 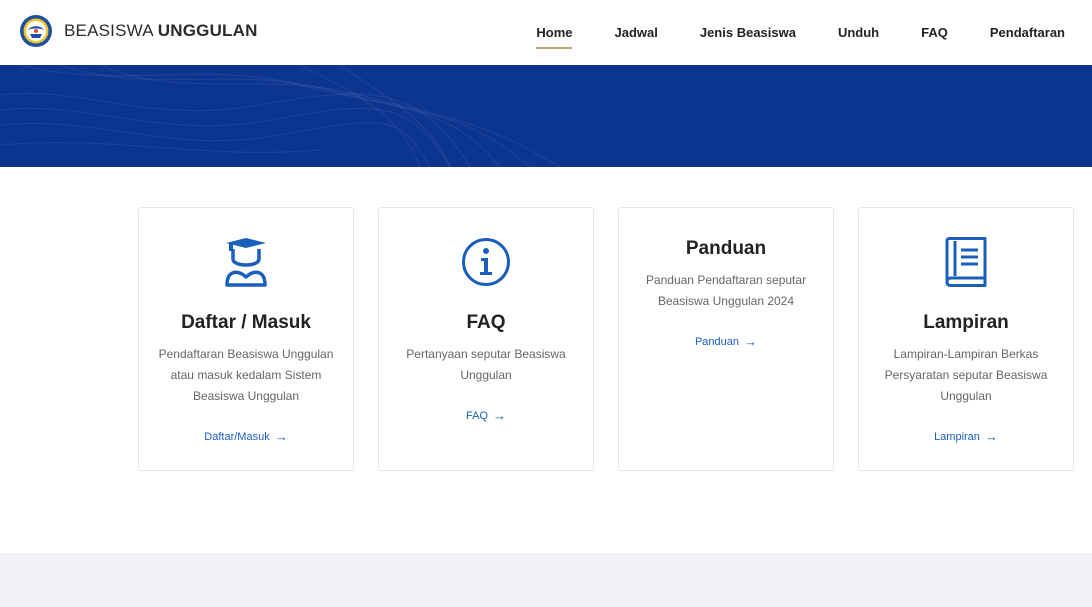 I want to click on nav-home: Home, so click(x=554, y=33).